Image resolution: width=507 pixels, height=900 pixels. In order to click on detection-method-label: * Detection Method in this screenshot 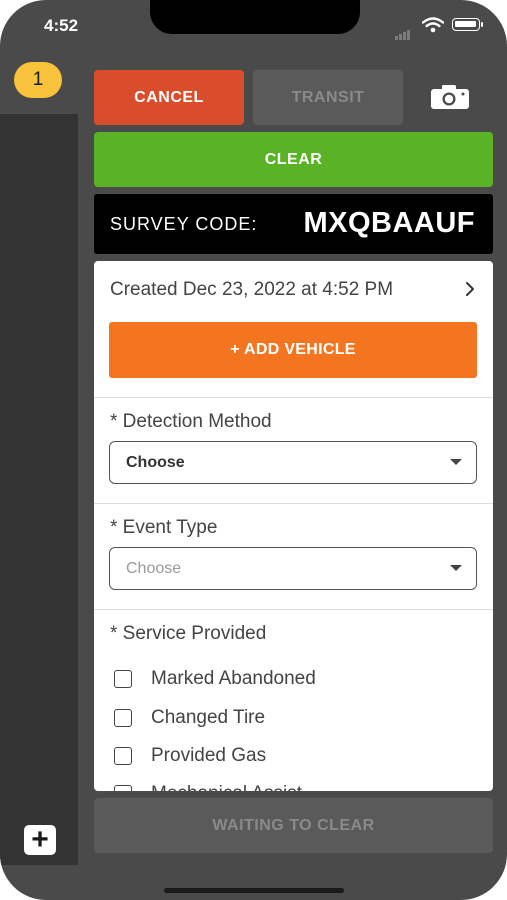, I will do `click(191, 421)`.